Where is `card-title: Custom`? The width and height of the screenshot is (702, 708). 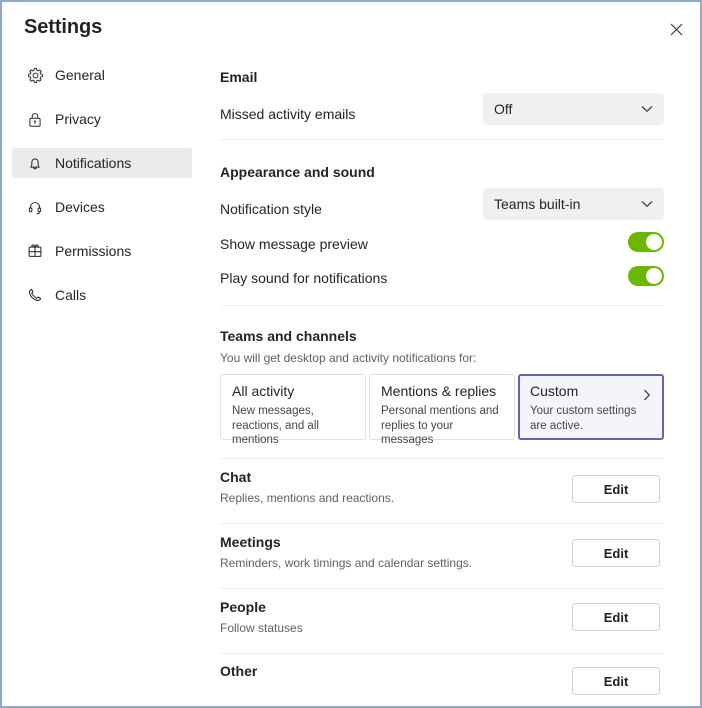
card-title: Custom is located at coordinates (554, 391).